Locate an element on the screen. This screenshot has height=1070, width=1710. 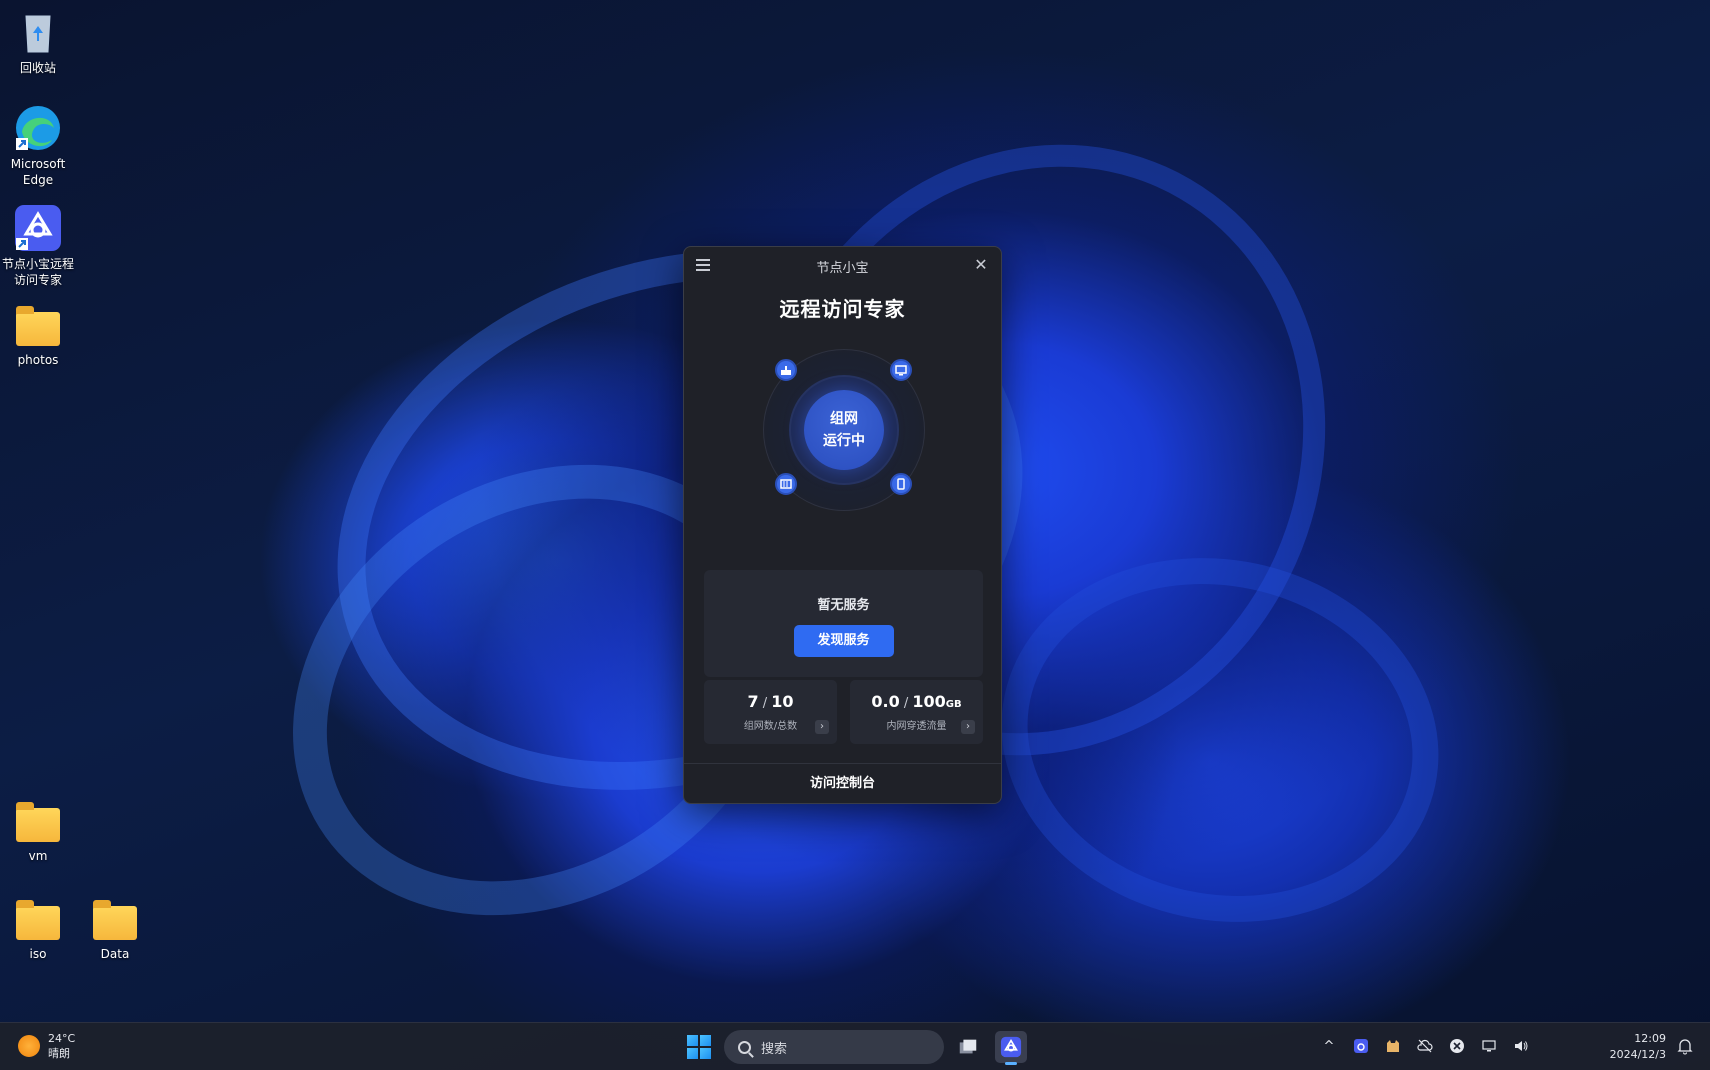
search-icon is located at coordinates (744, 1047).